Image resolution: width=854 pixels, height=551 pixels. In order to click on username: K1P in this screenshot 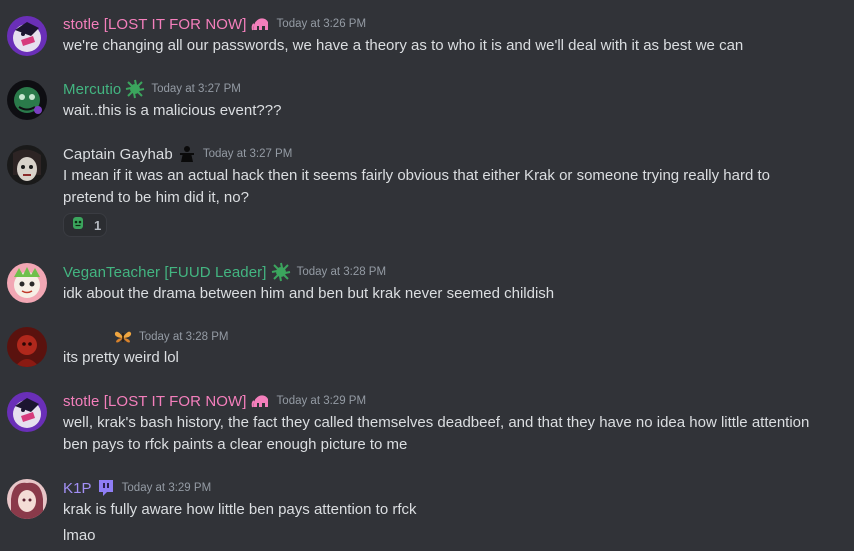, I will do `click(77, 488)`.